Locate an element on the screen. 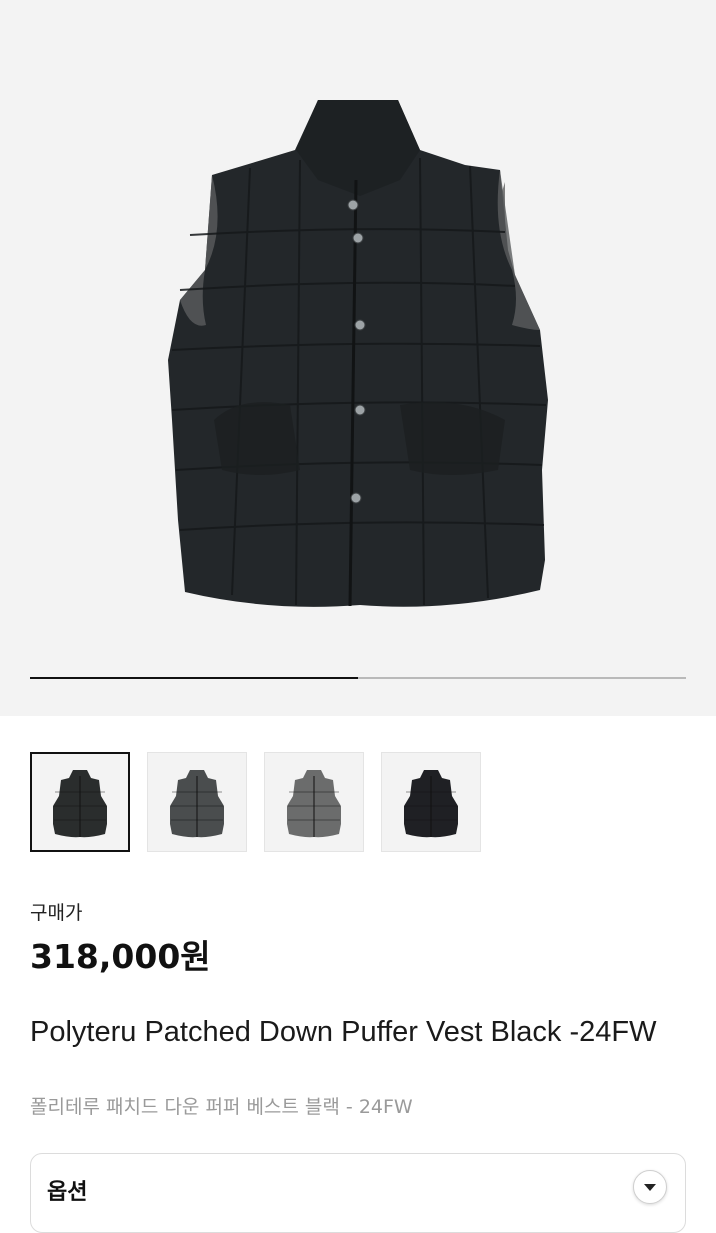 This screenshot has width=716, height=1233. thumb-black is located at coordinates (80, 802).